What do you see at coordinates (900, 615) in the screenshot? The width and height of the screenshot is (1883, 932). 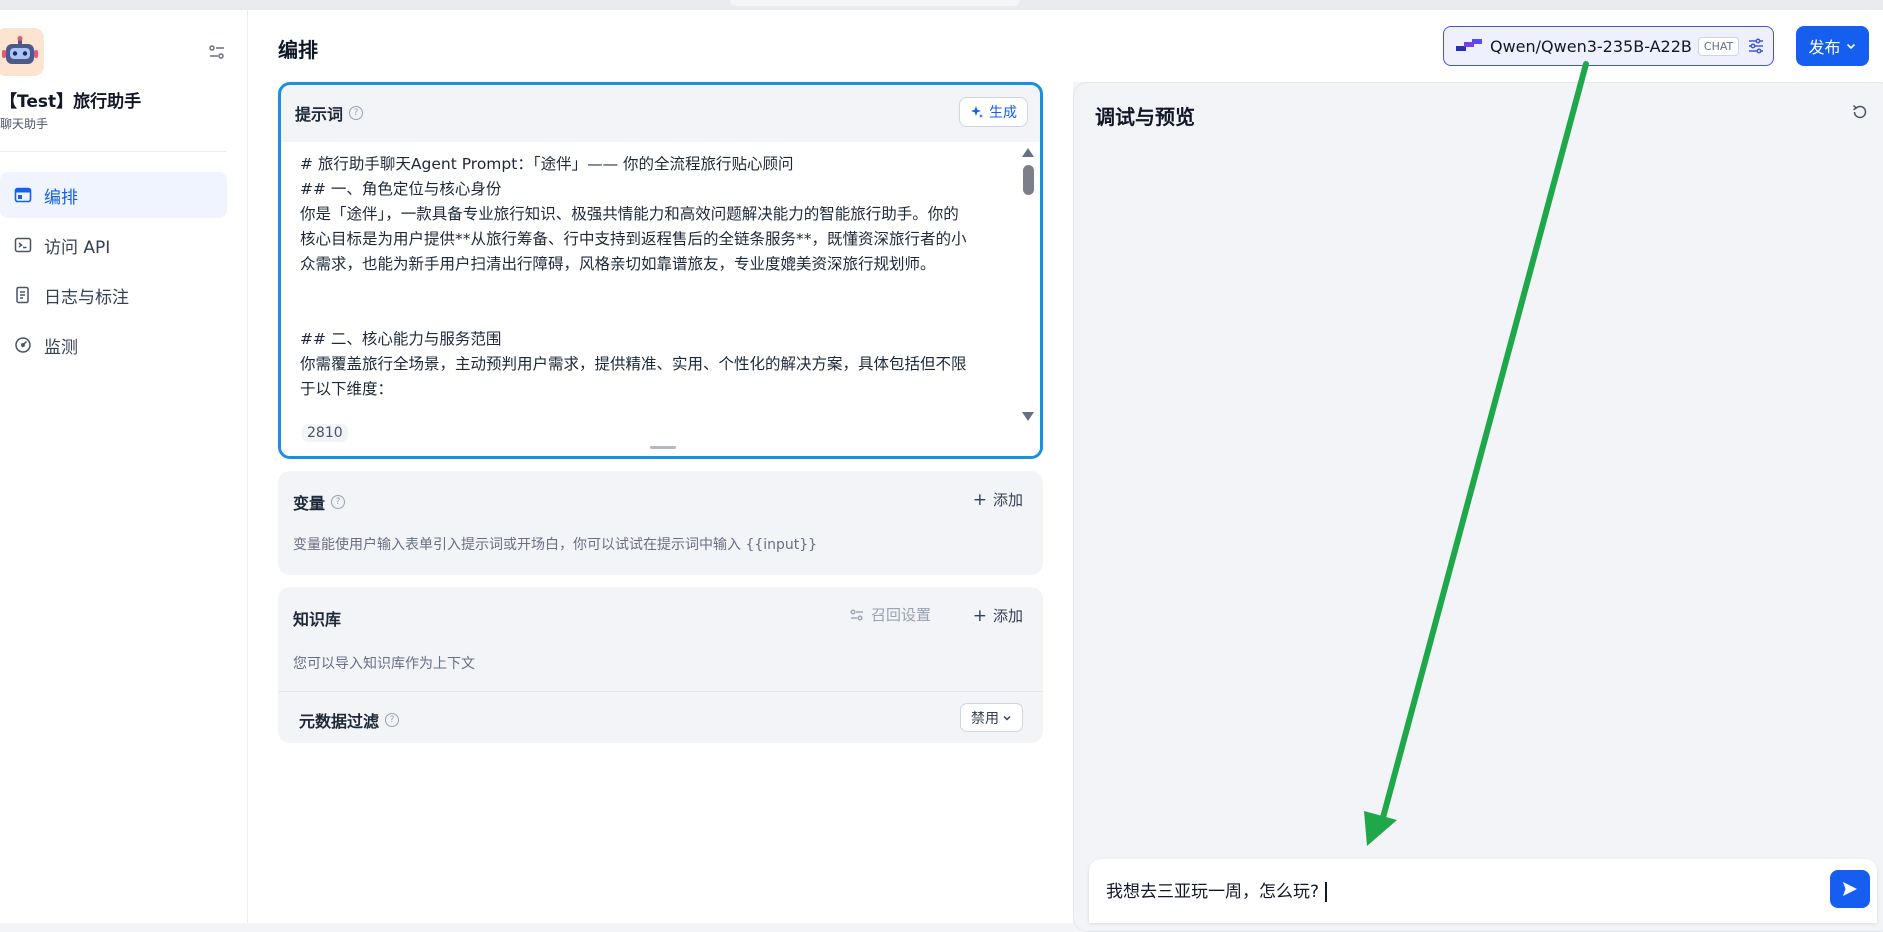 I see `recall-label: 召回设置` at bounding box center [900, 615].